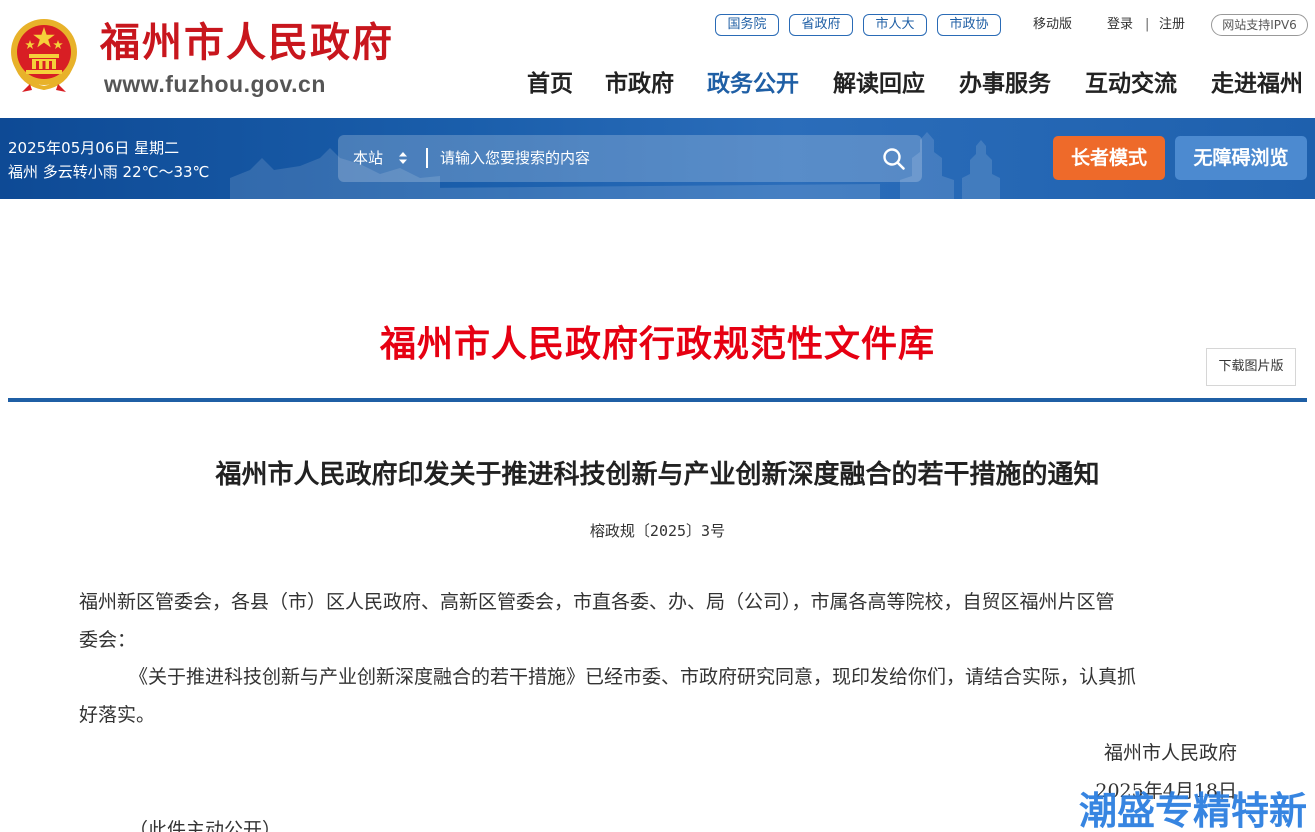 The height and width of the screenshot is (832, 1315). I want to click on document-title: 福州市人民政府印发关于推进科技创新与产业创新深度融合的若干措施的通知, so click(657, 475).